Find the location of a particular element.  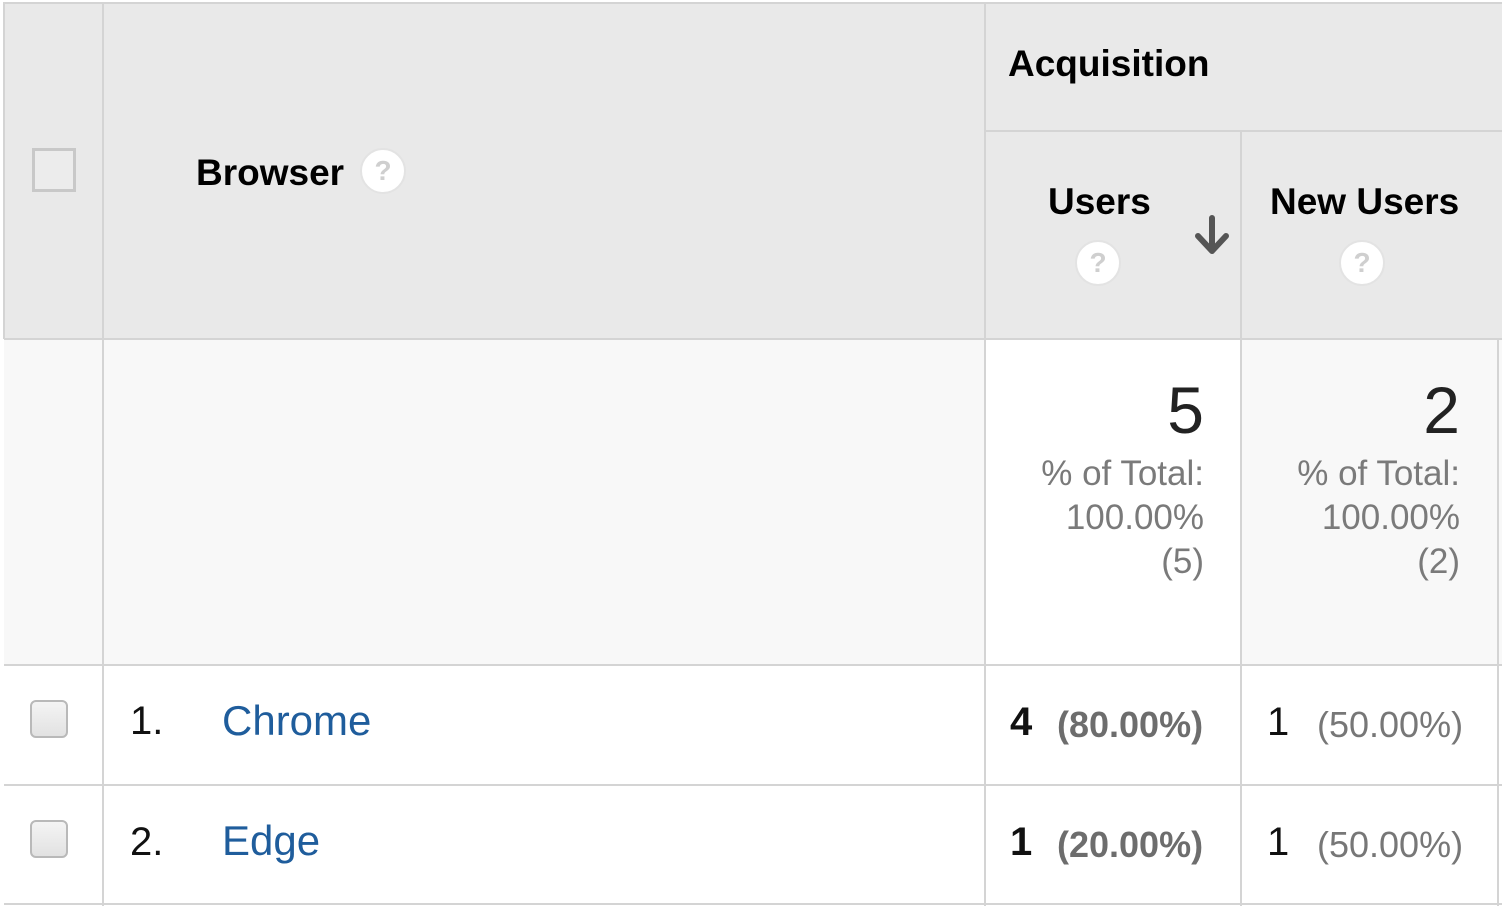

row-index: 2. is located at coordinates (147, 842).